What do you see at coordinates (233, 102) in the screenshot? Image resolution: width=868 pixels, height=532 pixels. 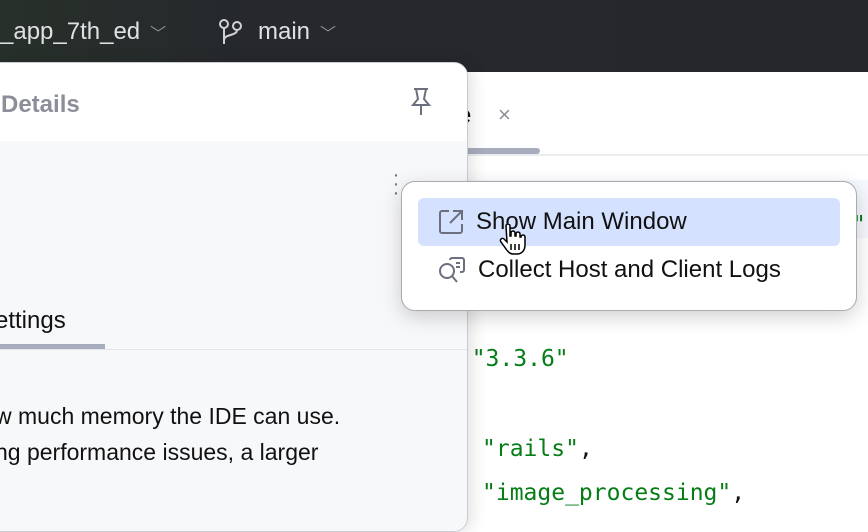 I see `panel-header: Details` at bounding box center [233, 102].